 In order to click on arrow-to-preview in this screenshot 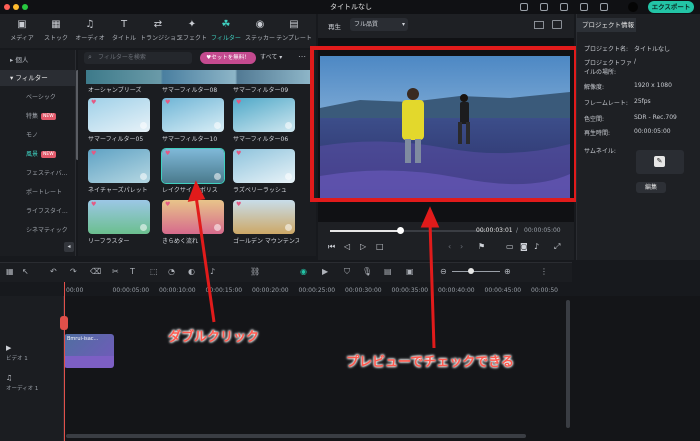, I will do `click(432, 285)`.